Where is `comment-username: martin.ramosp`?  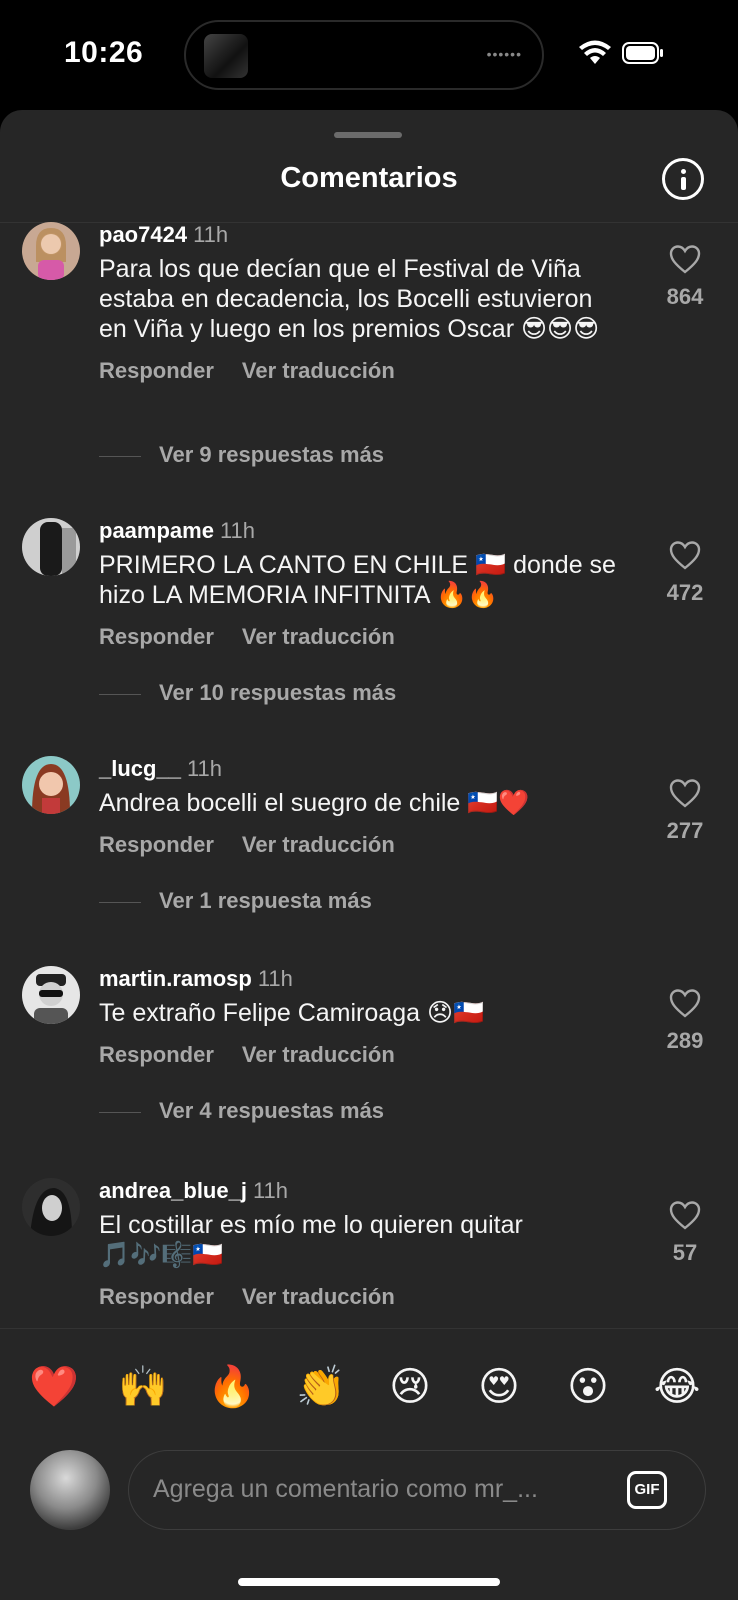 comment-username: martin.ramosp is located at coordinates (175, 978).